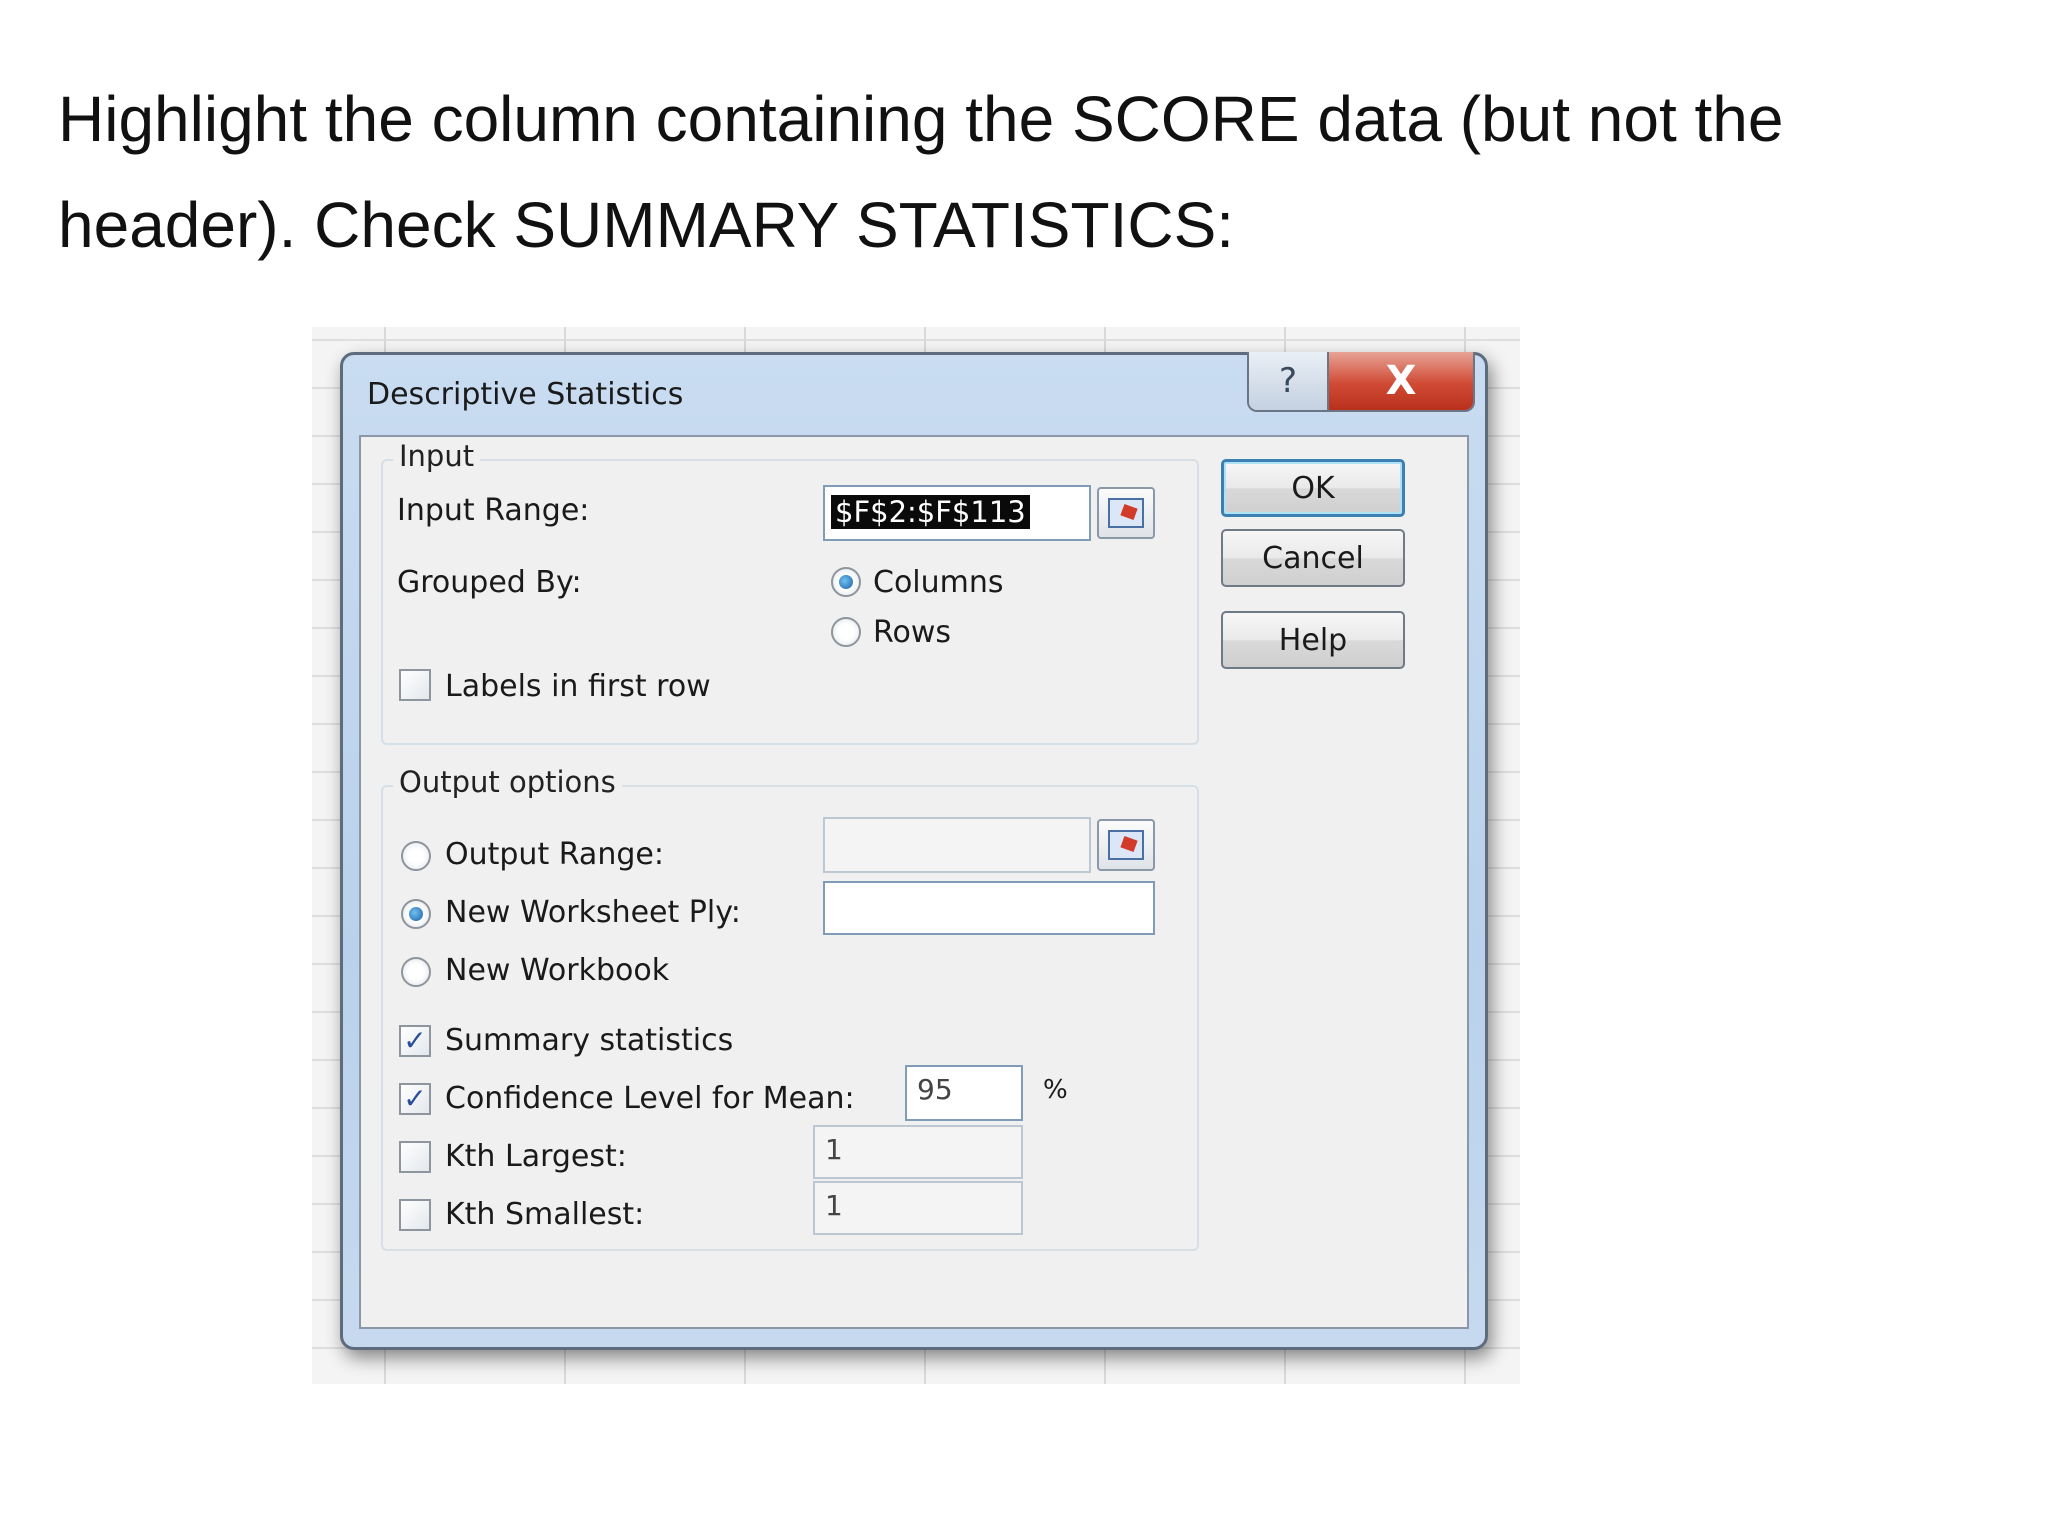 This screenshot has height=1536, width=2048. What do you see at coordinates (593, 912) in the screenshot?
I see `new-worksheet-ply-label: New Worksheet Ply:` at bounding box center [593, 912].